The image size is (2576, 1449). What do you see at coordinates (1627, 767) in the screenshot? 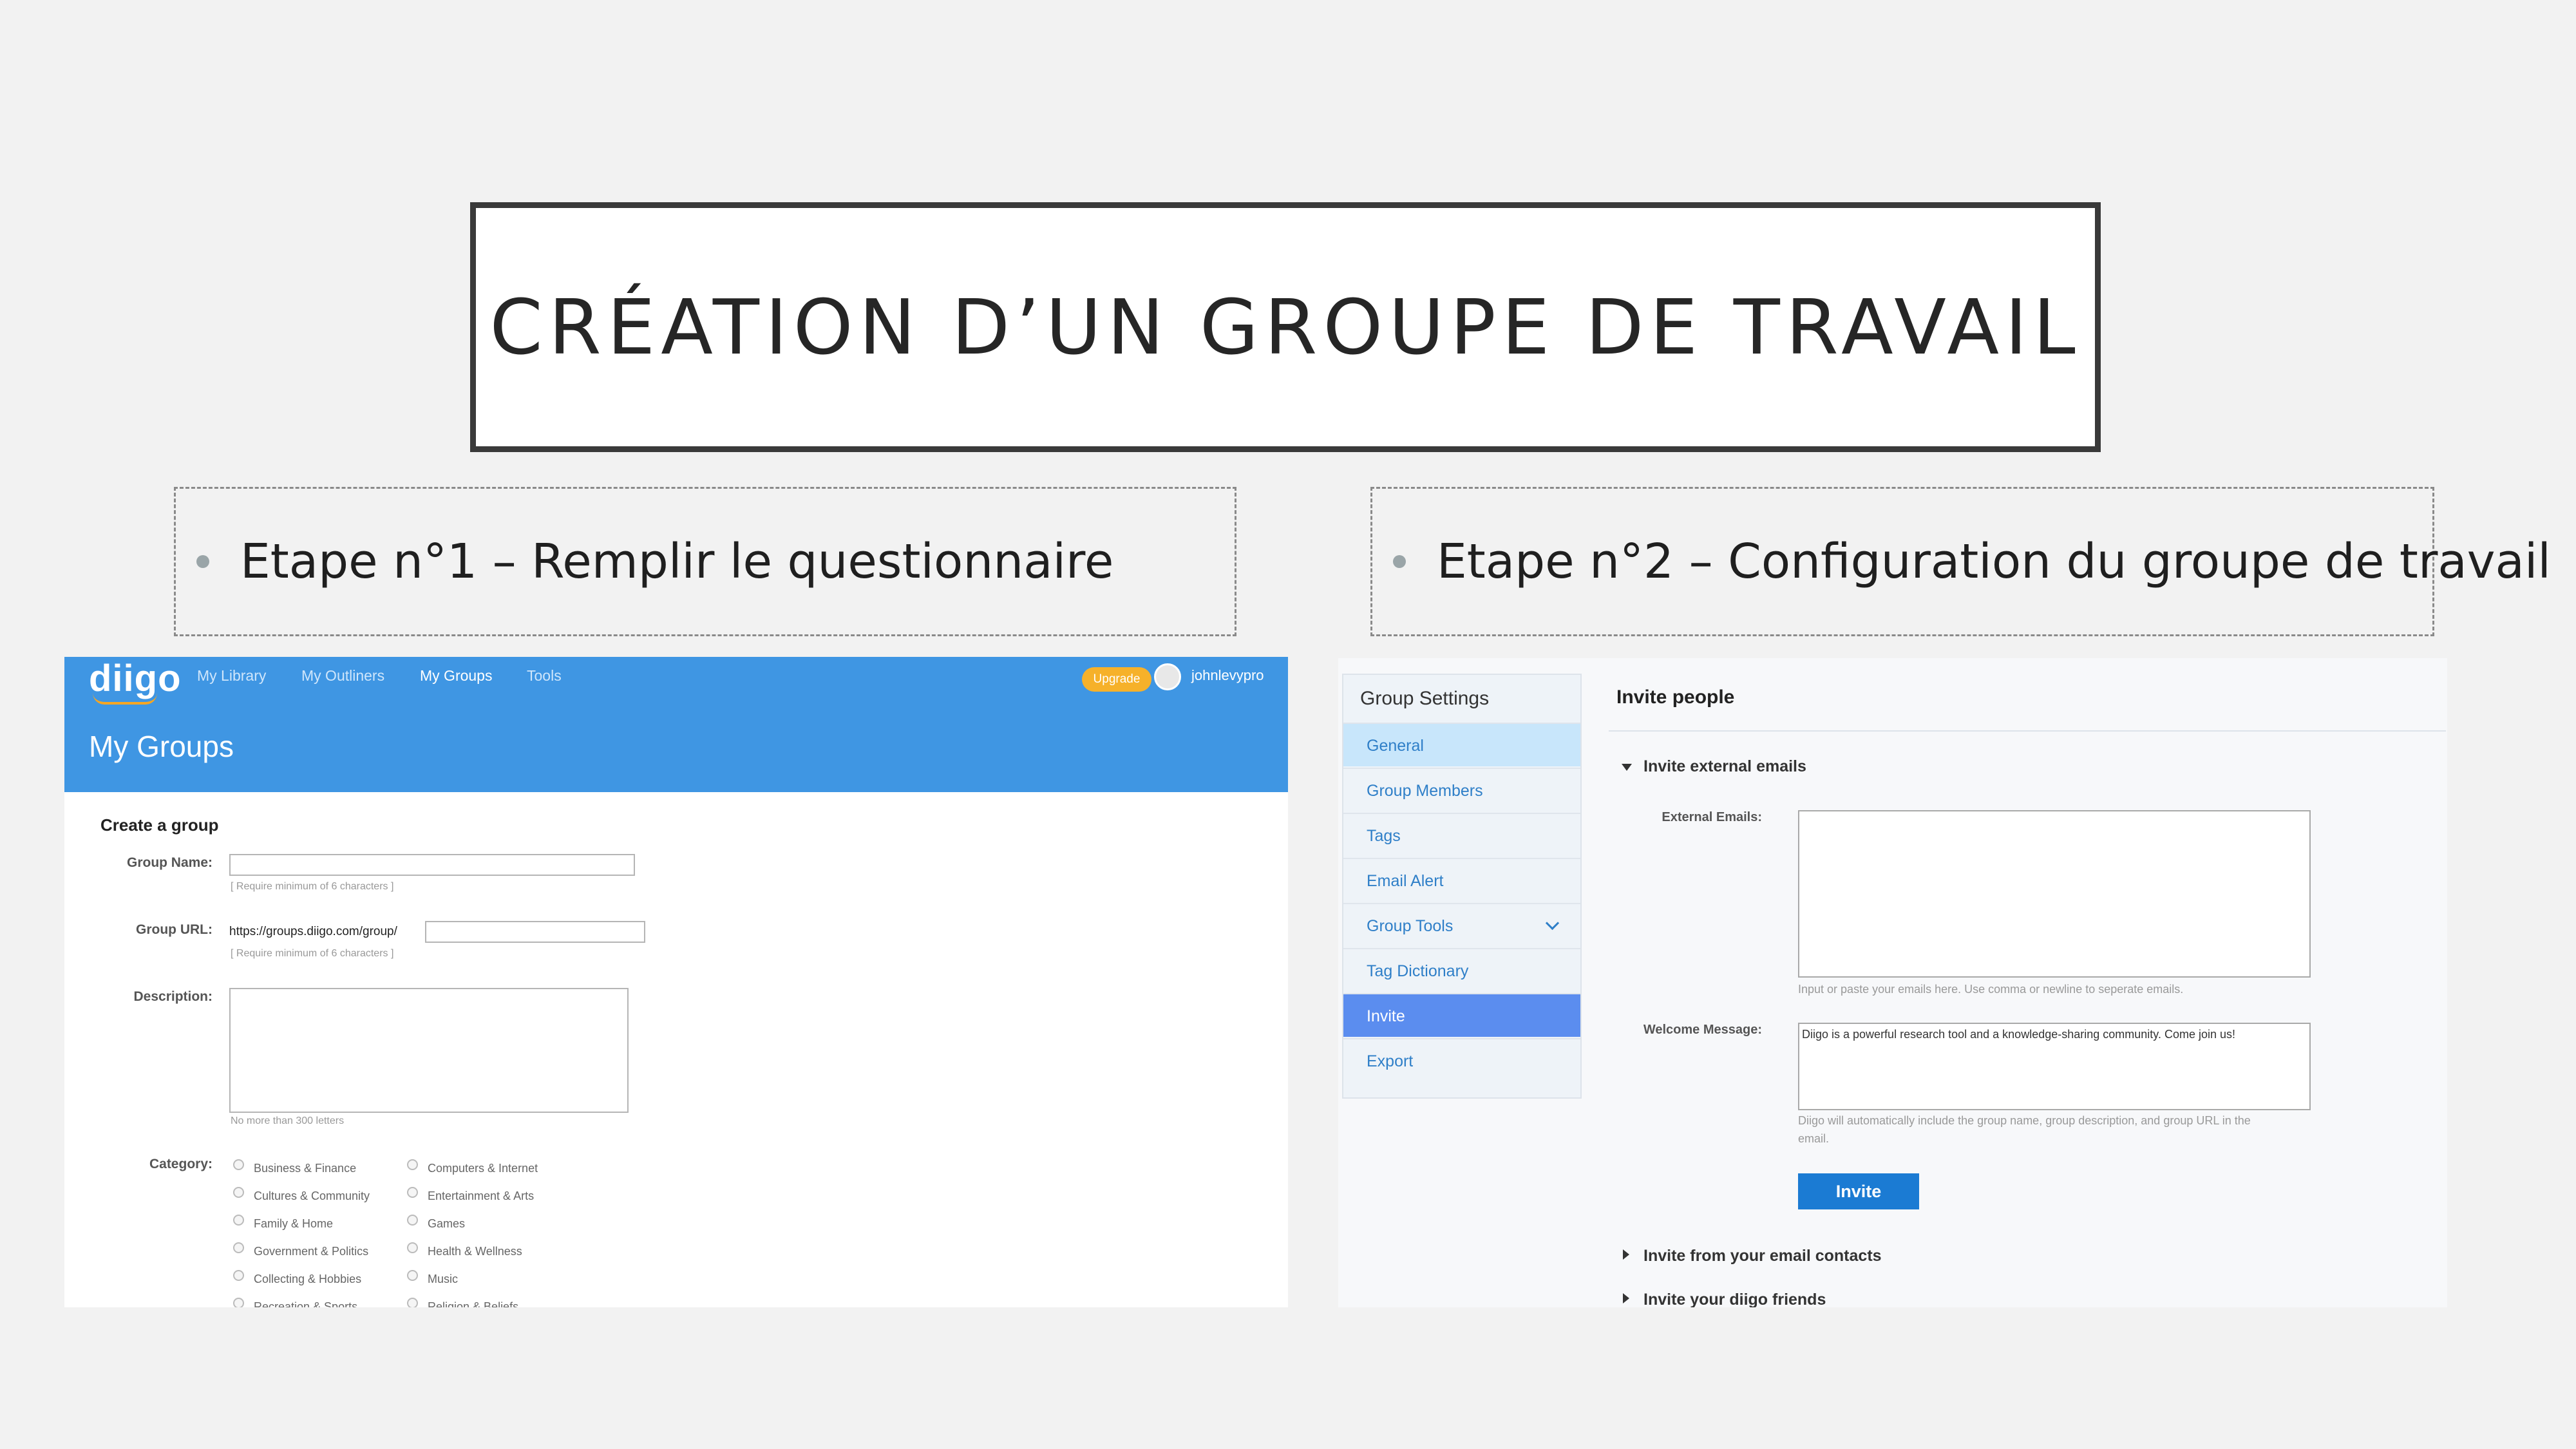
I see `caret-down-icon` at bounding box center [1627, 767].